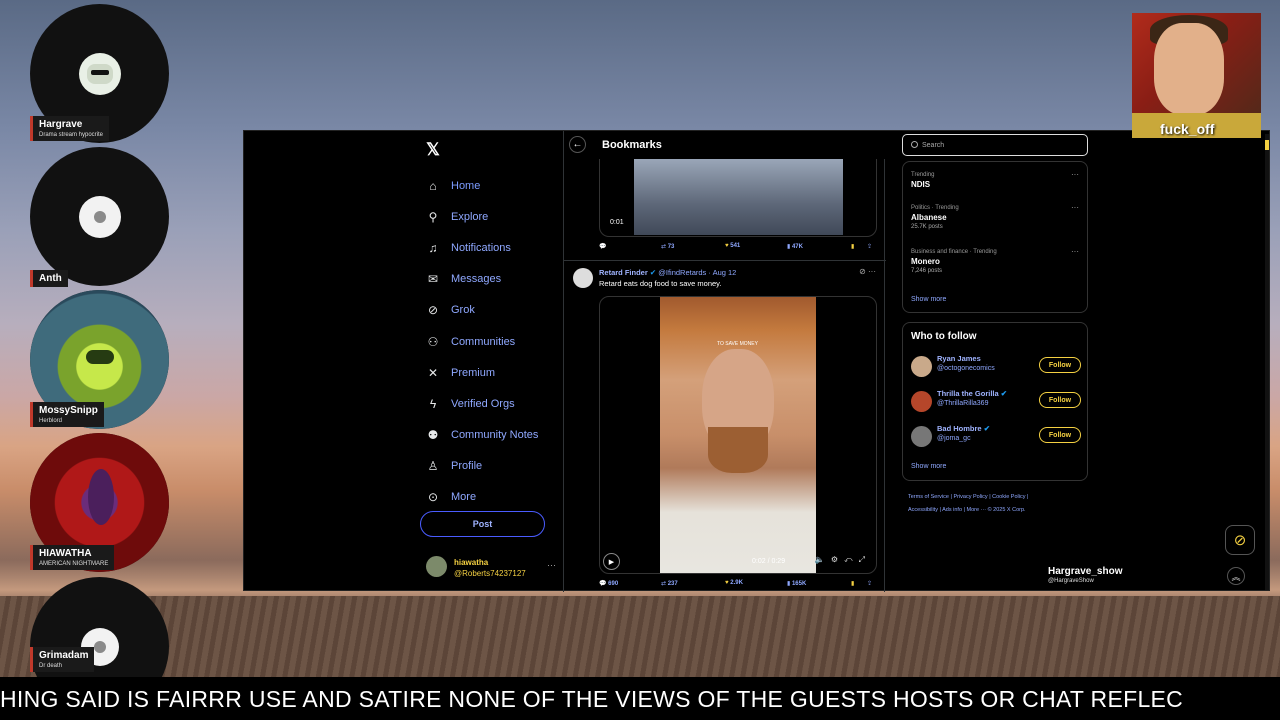  Describe the element at coordinates (921, 401) in the screenshot. I see `avatar` at that location.